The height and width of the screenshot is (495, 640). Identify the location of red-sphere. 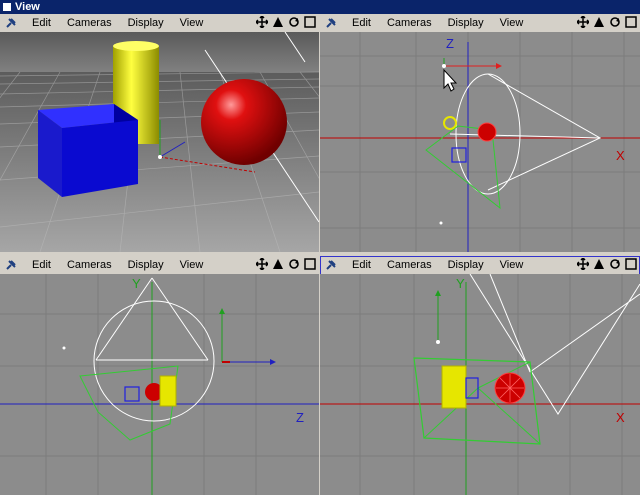
(244, 122).